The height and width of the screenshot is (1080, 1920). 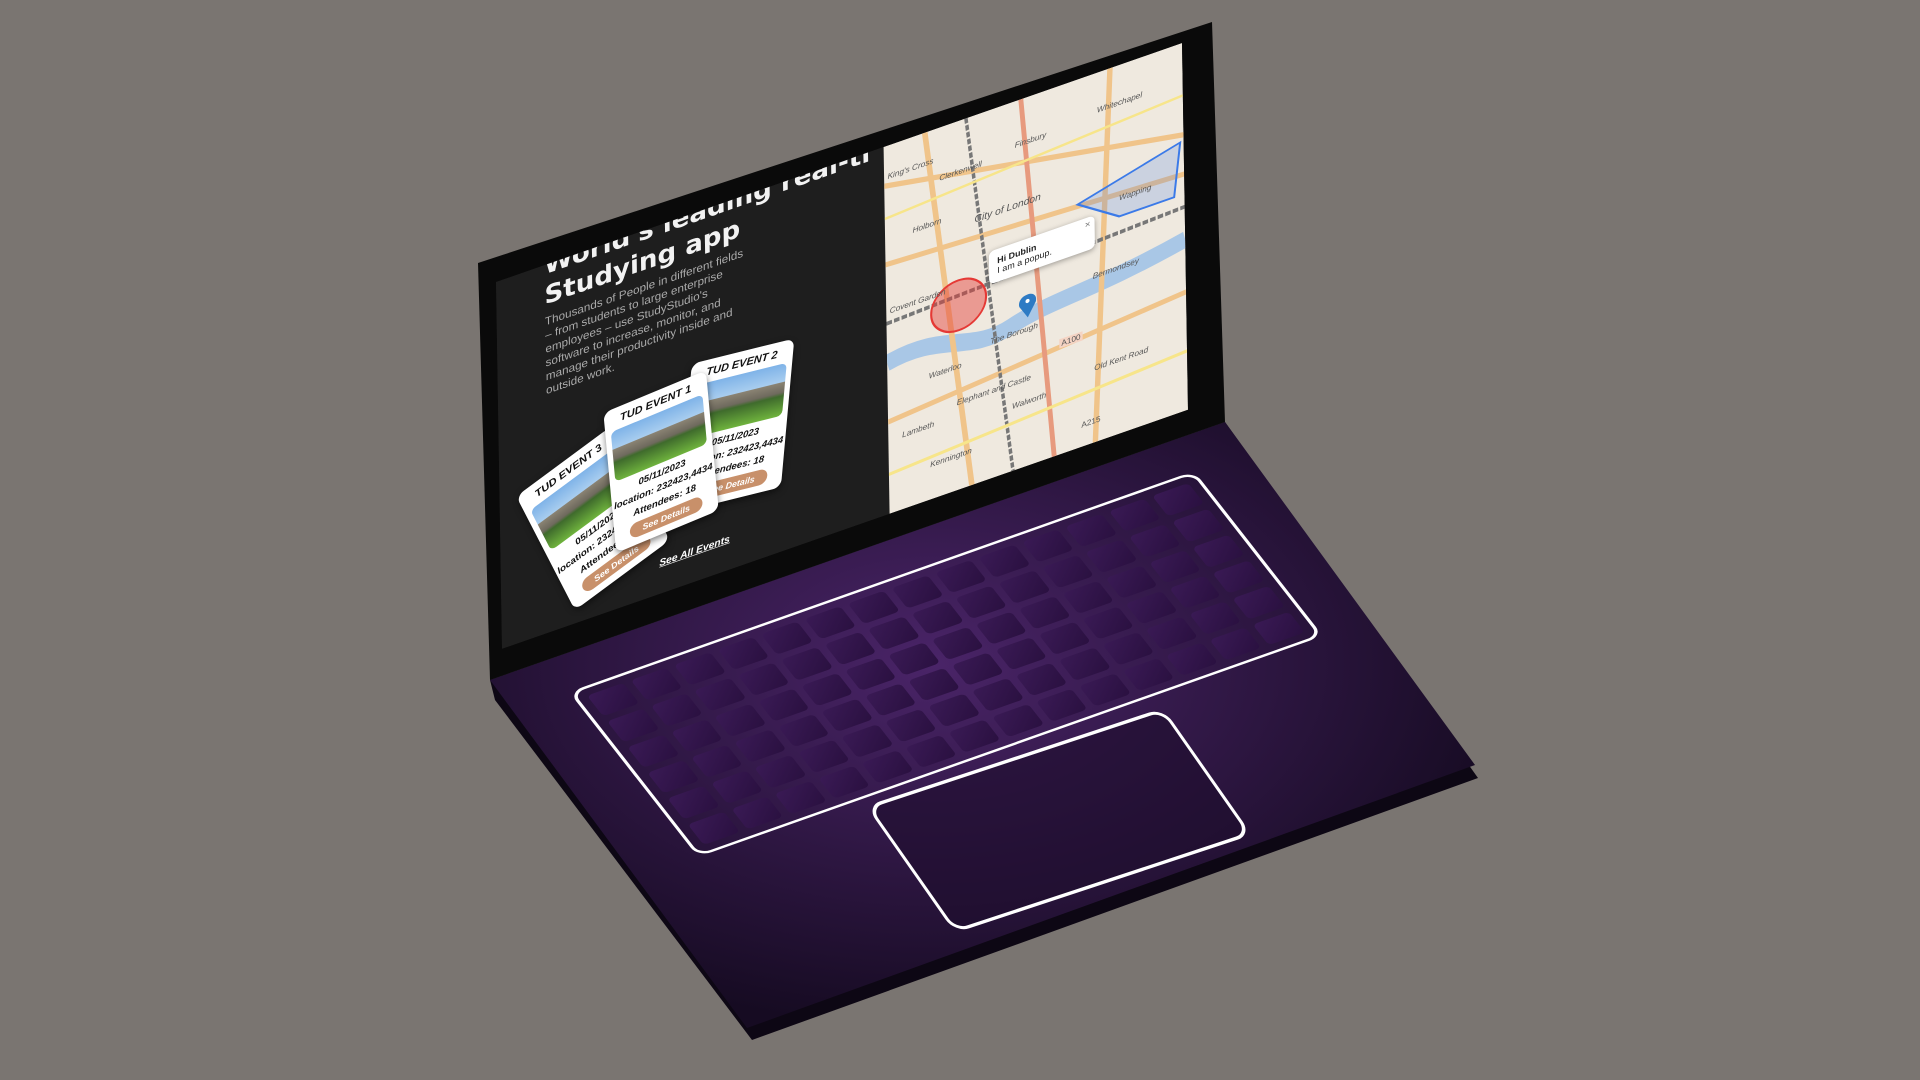 I want to click on see-all-events-link: See All Events, so click(x=694, y=551).